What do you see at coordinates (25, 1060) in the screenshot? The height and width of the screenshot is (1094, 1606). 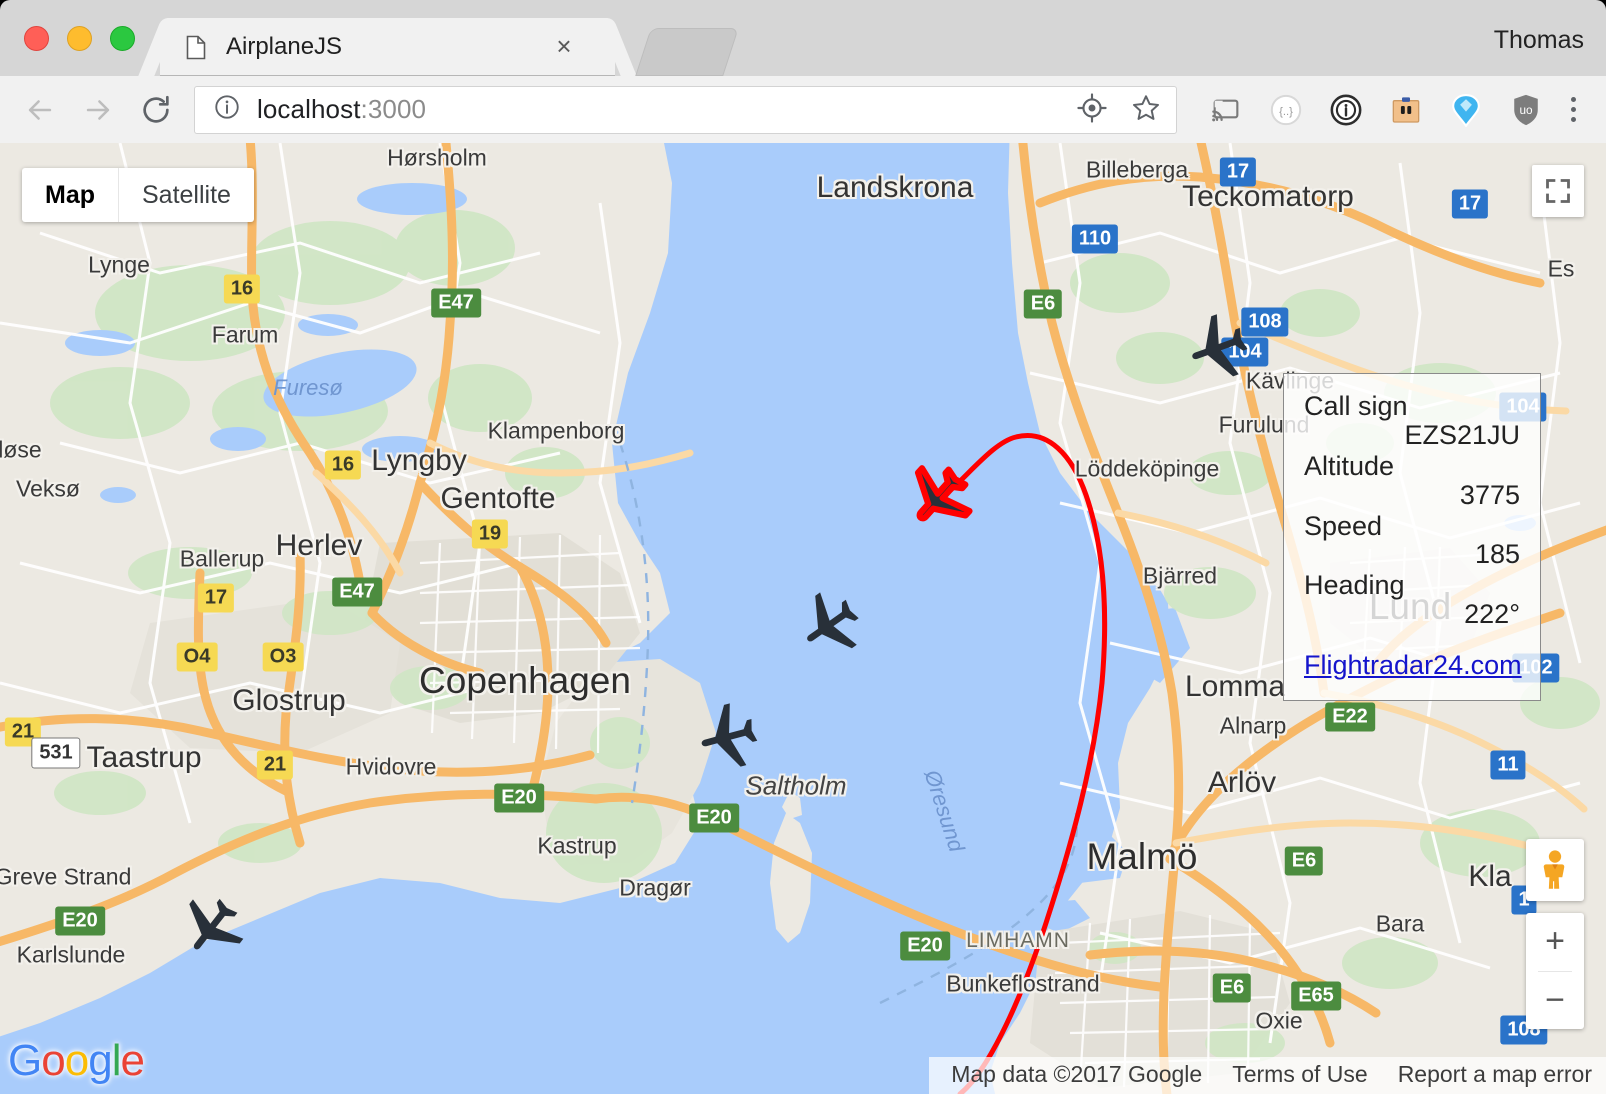 I see `logo-letter: G` at bounding box center [25, 1060].